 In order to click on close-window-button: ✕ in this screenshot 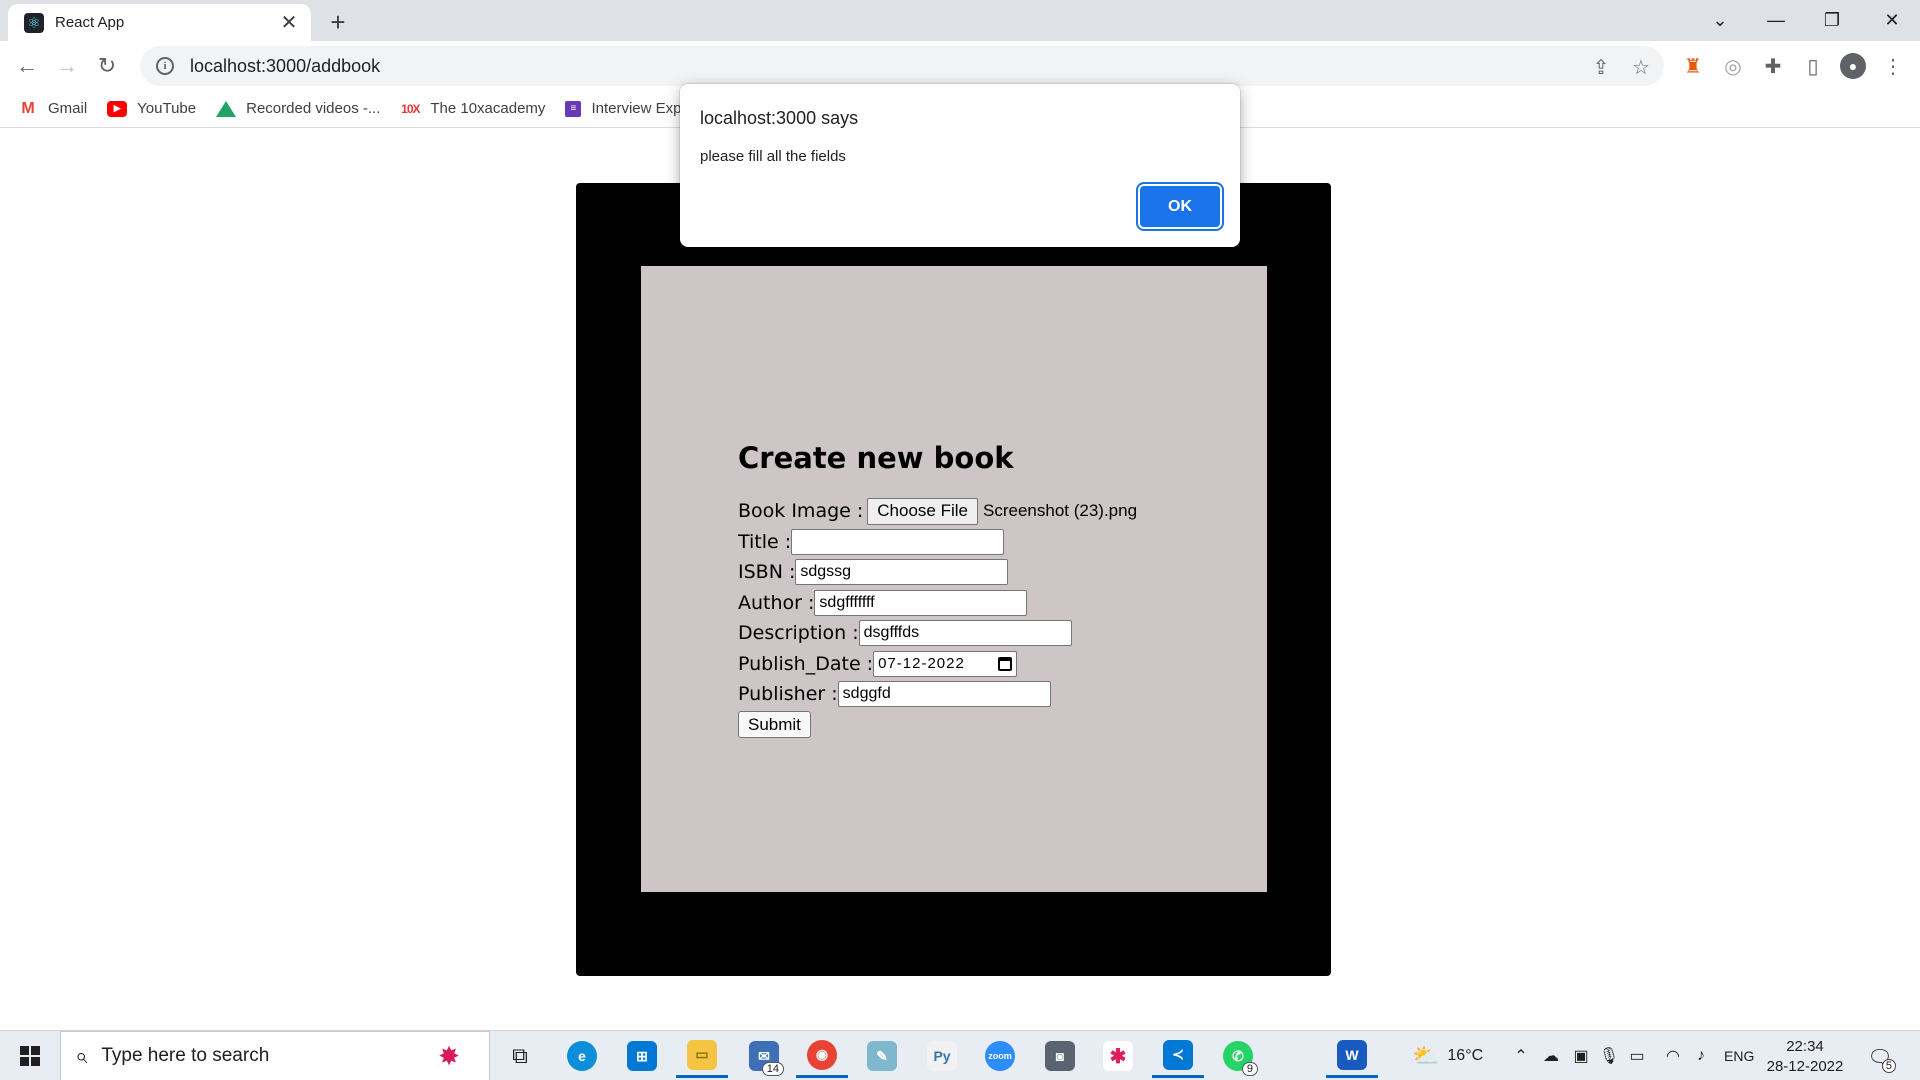, I will do `click(1892, 20)`.